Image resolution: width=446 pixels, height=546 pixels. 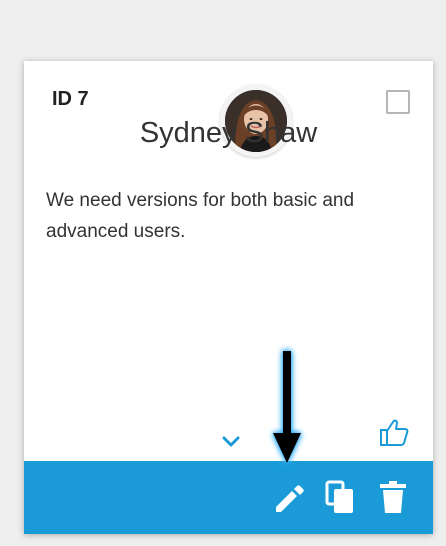 I want to click on delete-button, so click(x=393, y=497).